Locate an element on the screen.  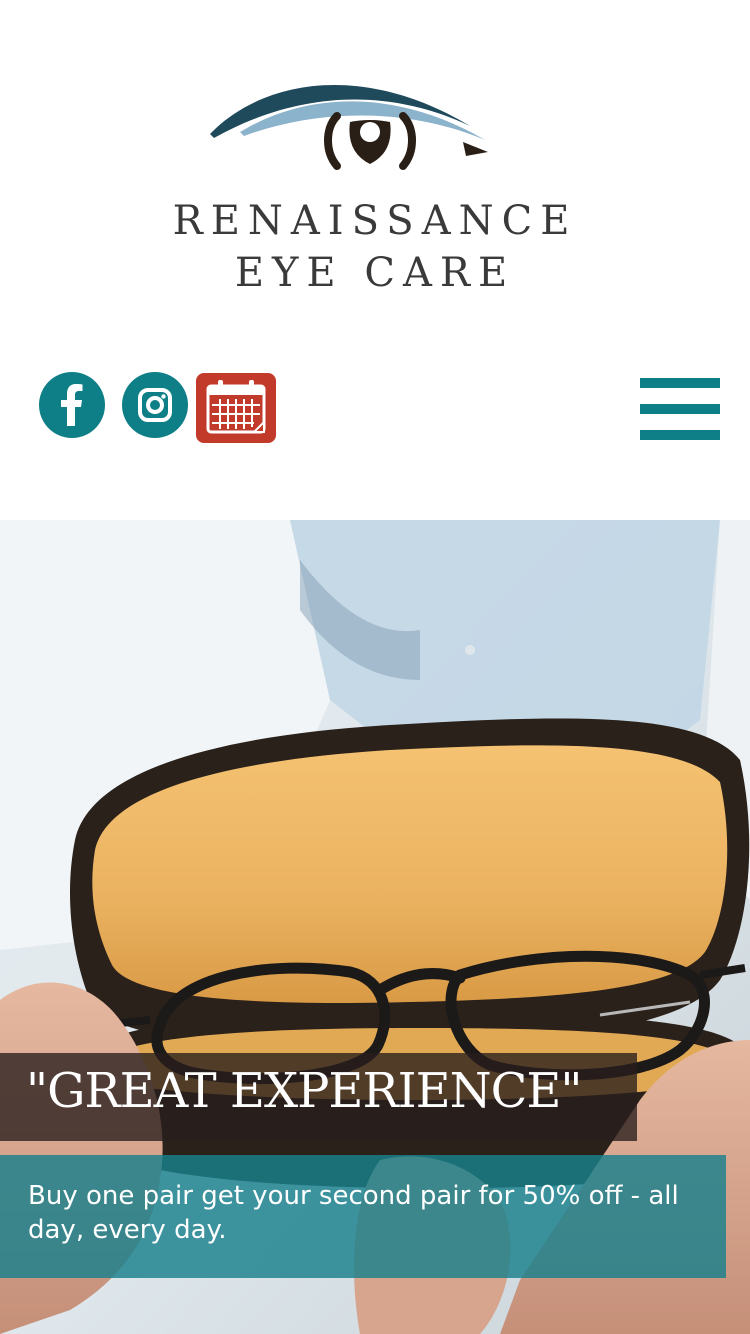
instagram-icon is located at coordinates (155, 405).